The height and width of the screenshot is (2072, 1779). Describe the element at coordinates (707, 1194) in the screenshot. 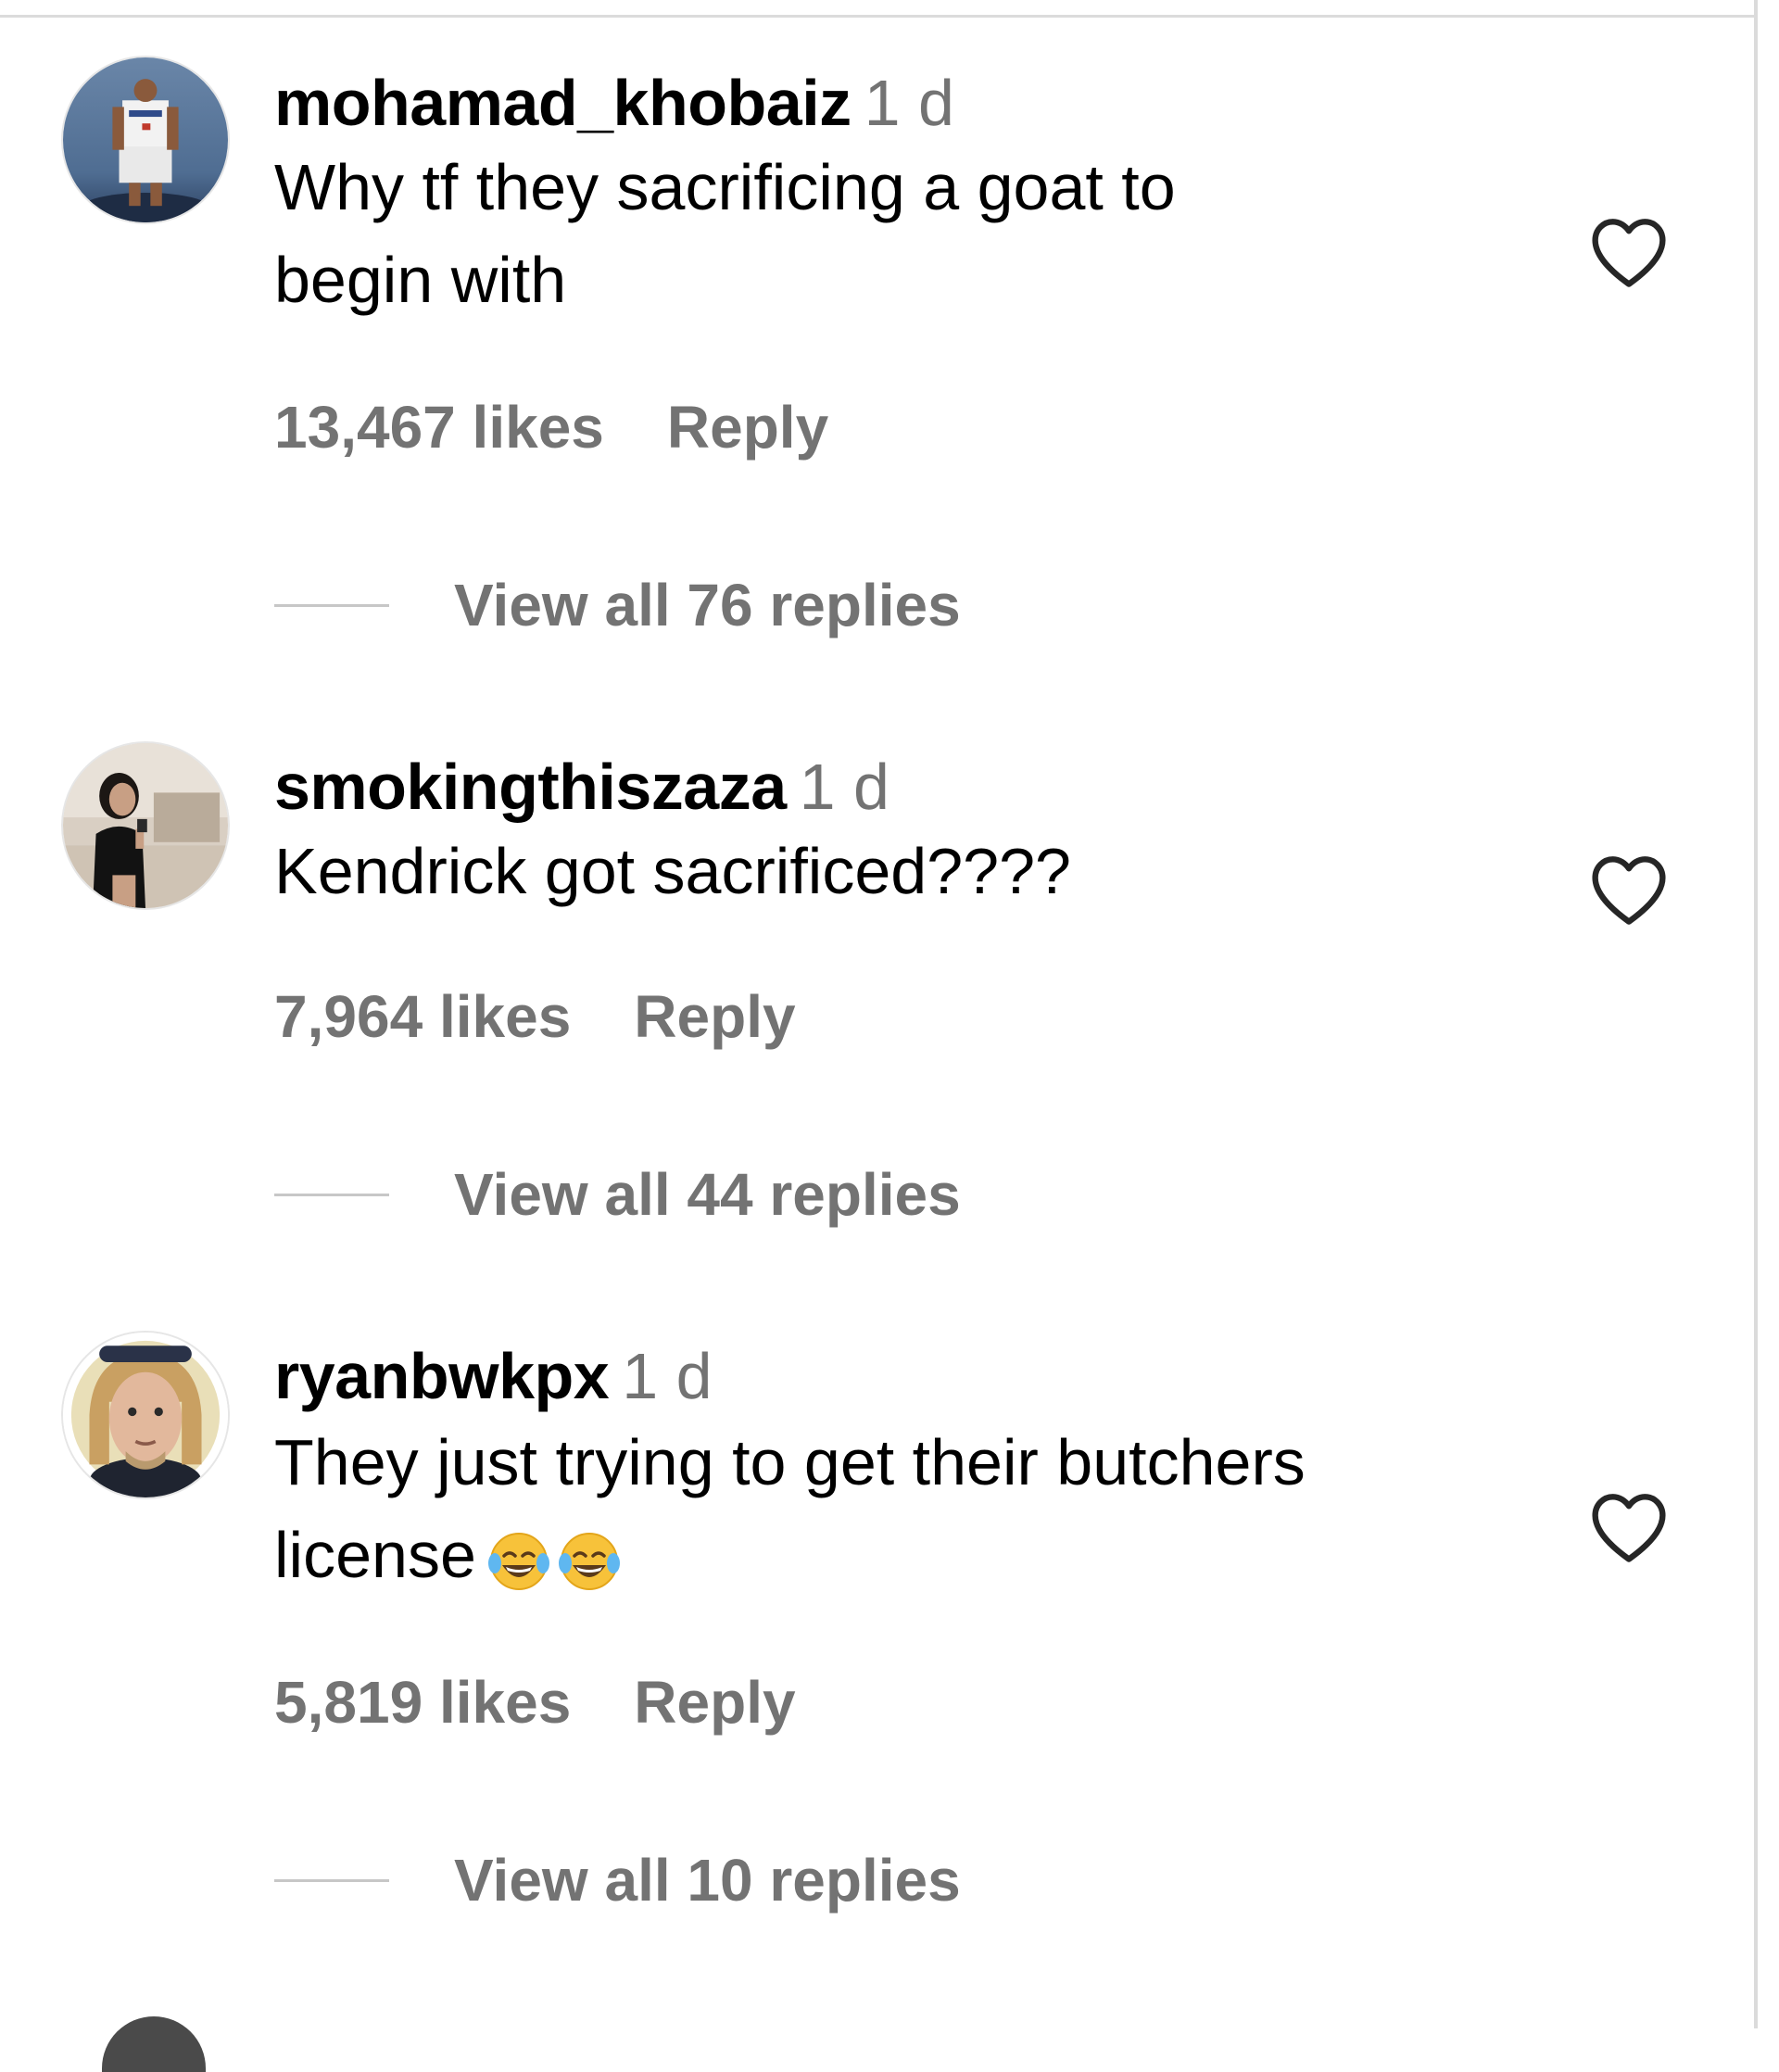

I see `view-replies-label: View all 44 replies` at that location.